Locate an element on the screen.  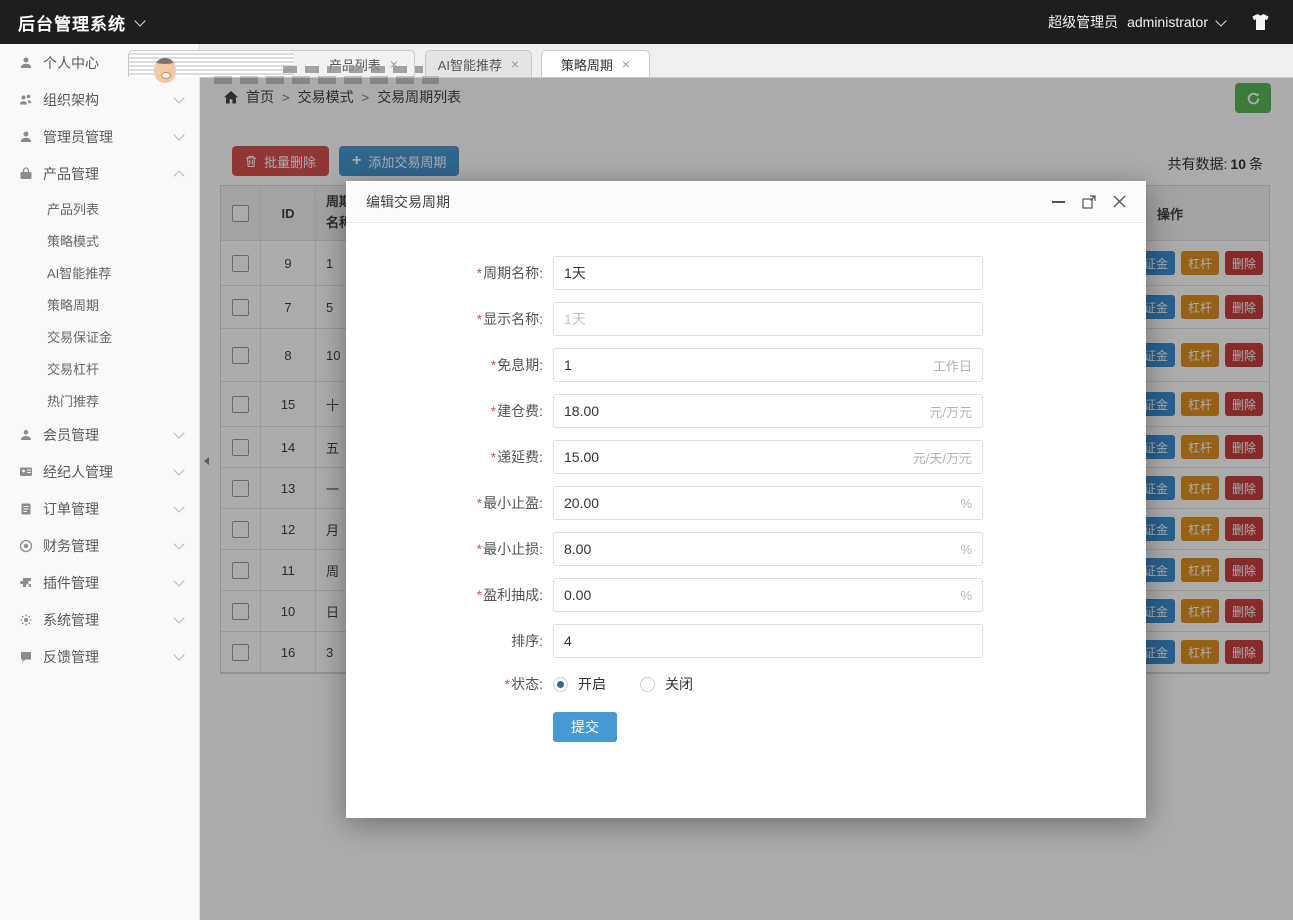
cycle-name-input: 1天 is located at coordinates (768, 273).